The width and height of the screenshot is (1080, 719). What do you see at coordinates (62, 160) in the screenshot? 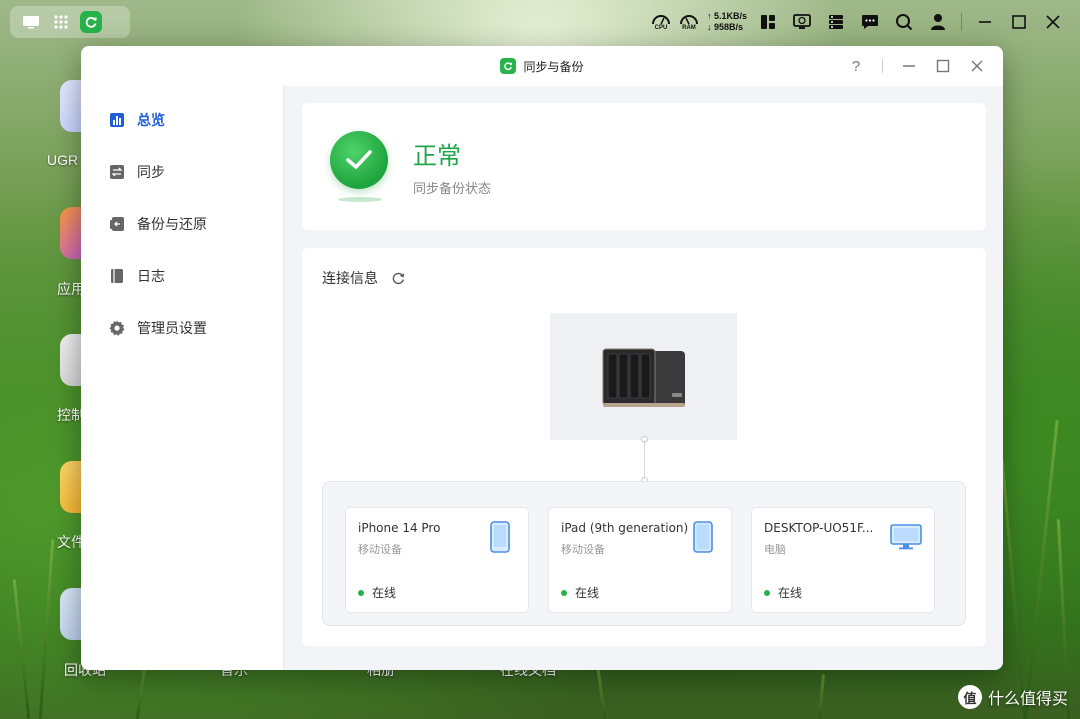
I see `desktop-label: UGR` at bounding box center [62, 160].